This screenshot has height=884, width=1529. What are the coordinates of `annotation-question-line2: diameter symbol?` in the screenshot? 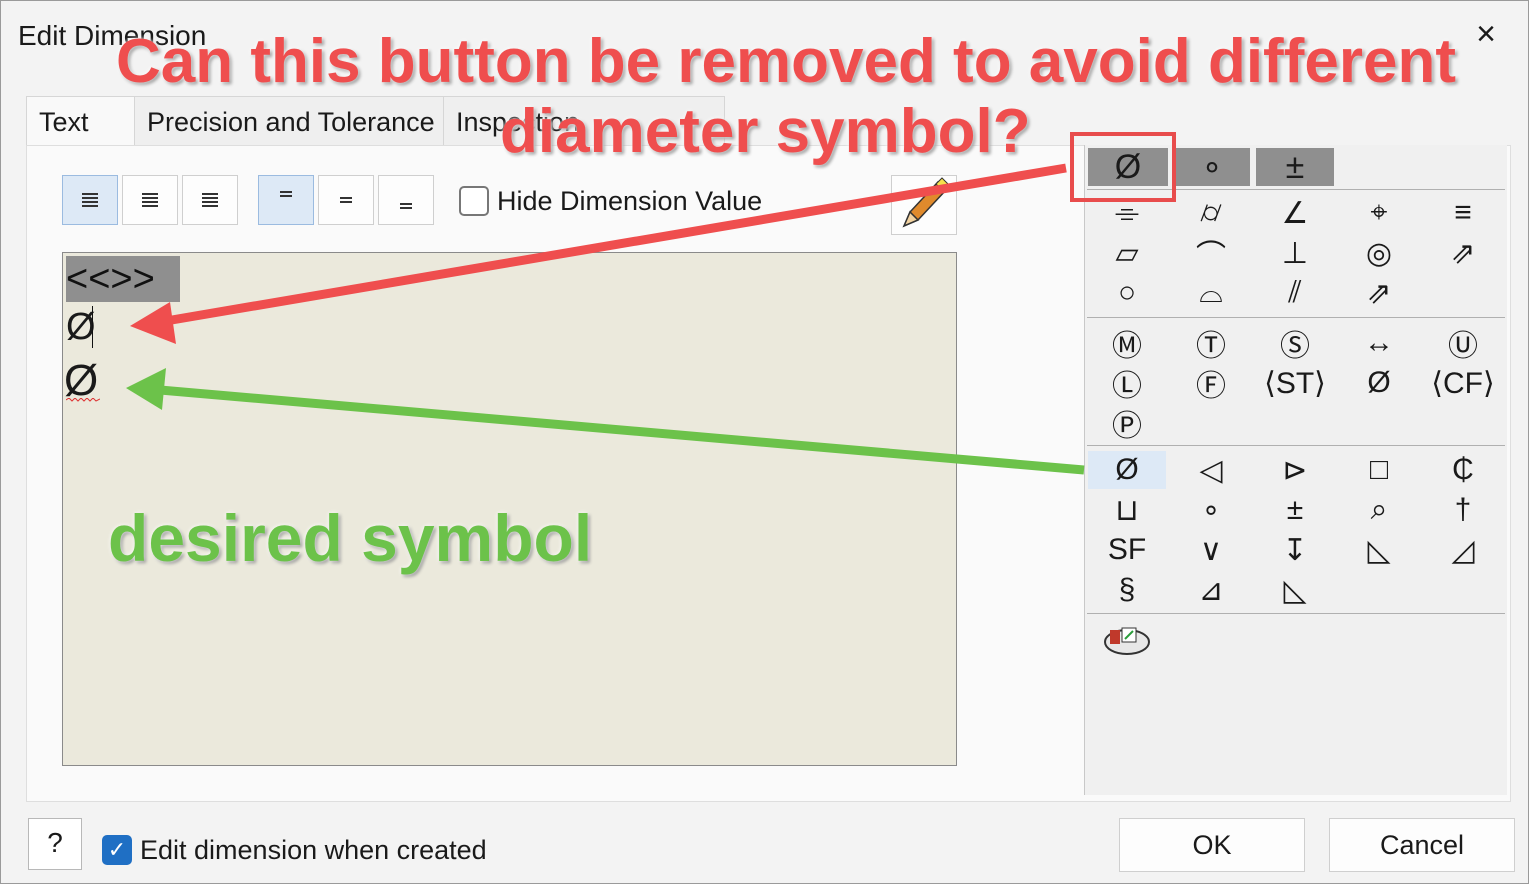 It's located at (765, 131).